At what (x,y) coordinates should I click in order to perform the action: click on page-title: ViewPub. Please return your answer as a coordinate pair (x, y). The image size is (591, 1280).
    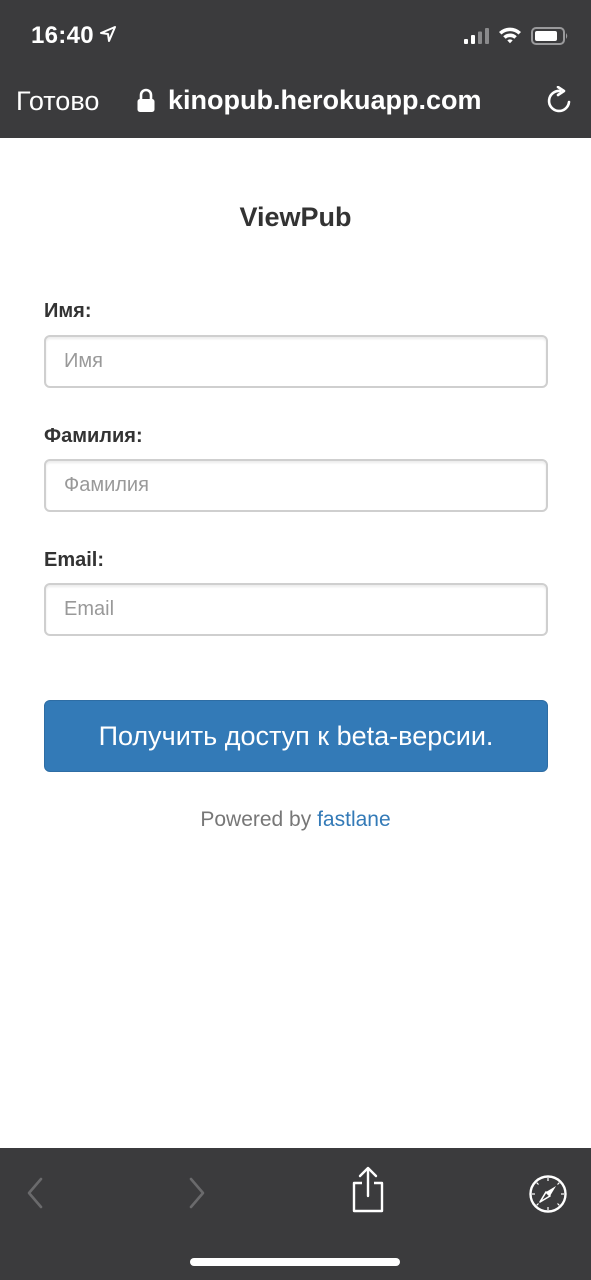
    Looking at the image, I should click on (295, 217).